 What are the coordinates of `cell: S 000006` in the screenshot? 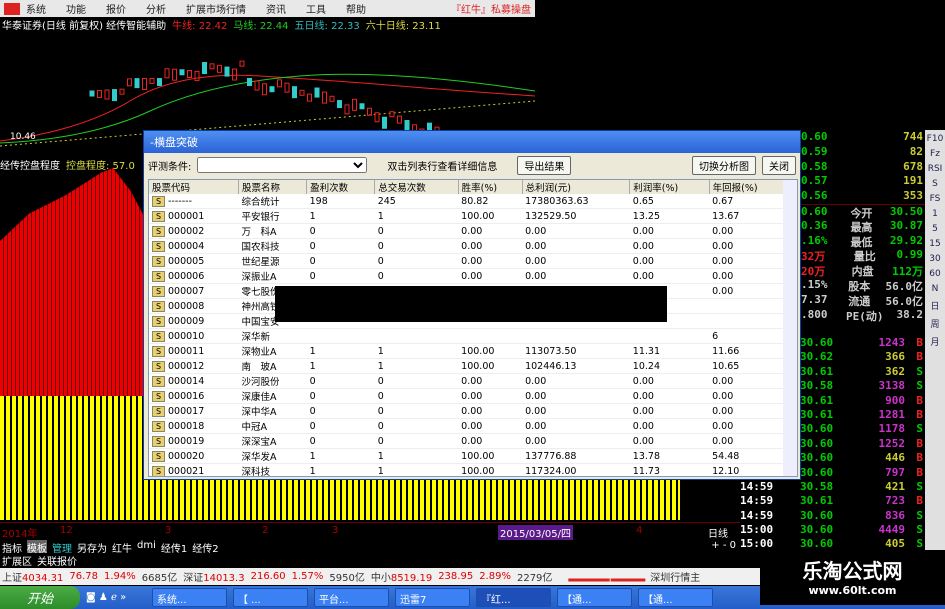 It's located at (194, 276).